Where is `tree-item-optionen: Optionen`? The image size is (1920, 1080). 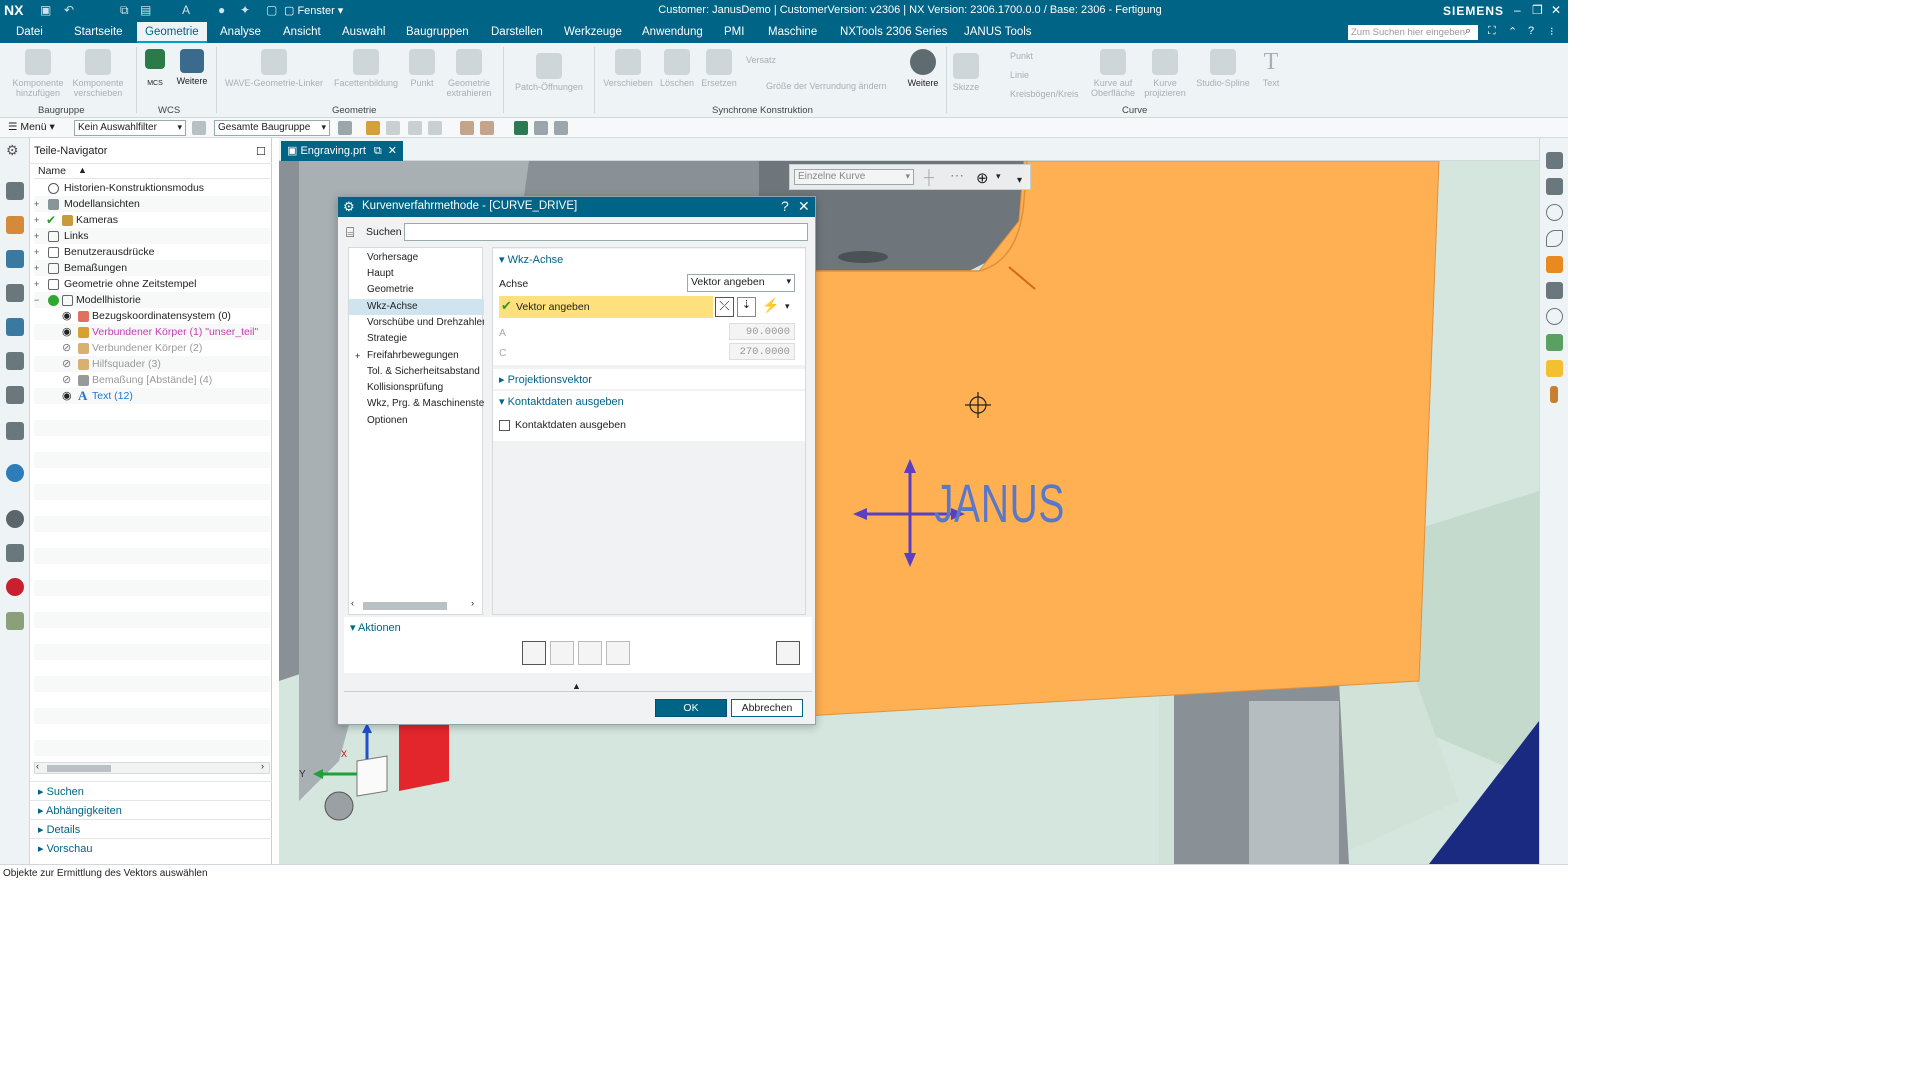 tree-item-optionen: Optionen is located at coordinates (416, 421).